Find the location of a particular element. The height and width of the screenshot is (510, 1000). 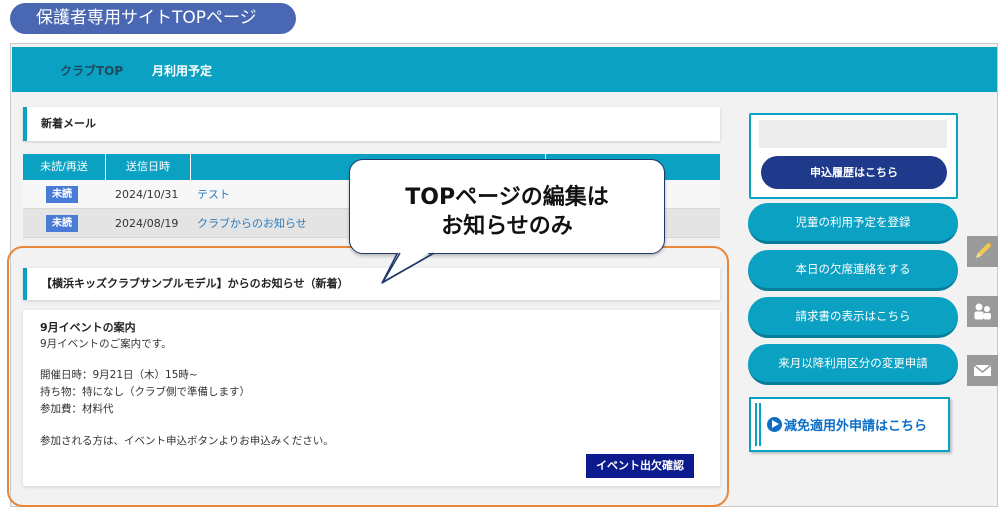

notice-intro: 9月イベントのご案内です。 is located at coordinates (106, 344).